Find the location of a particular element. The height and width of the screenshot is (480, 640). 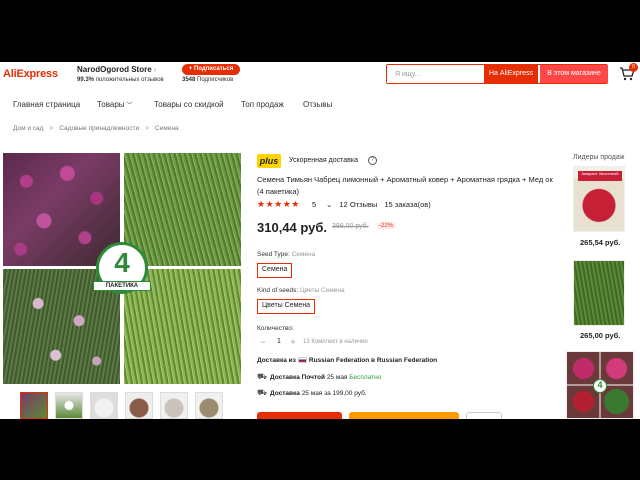

discount-badge: -22% is located at coordinates (386, 226).